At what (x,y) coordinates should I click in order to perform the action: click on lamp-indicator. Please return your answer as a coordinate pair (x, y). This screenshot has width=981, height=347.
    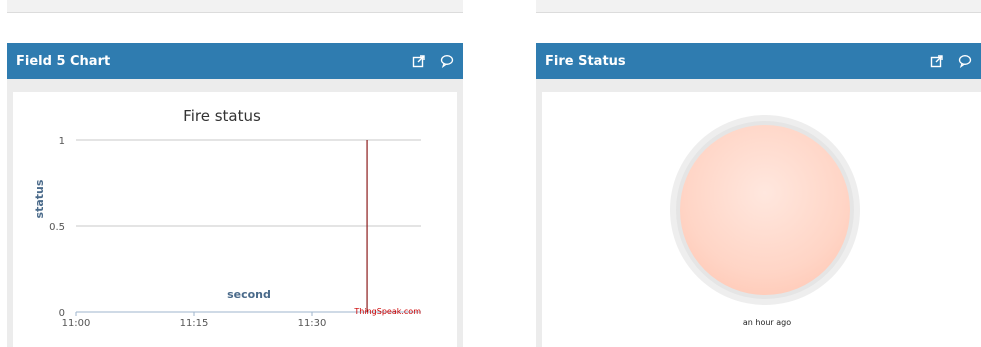
    Looking at the image, I should click on (765, 210).